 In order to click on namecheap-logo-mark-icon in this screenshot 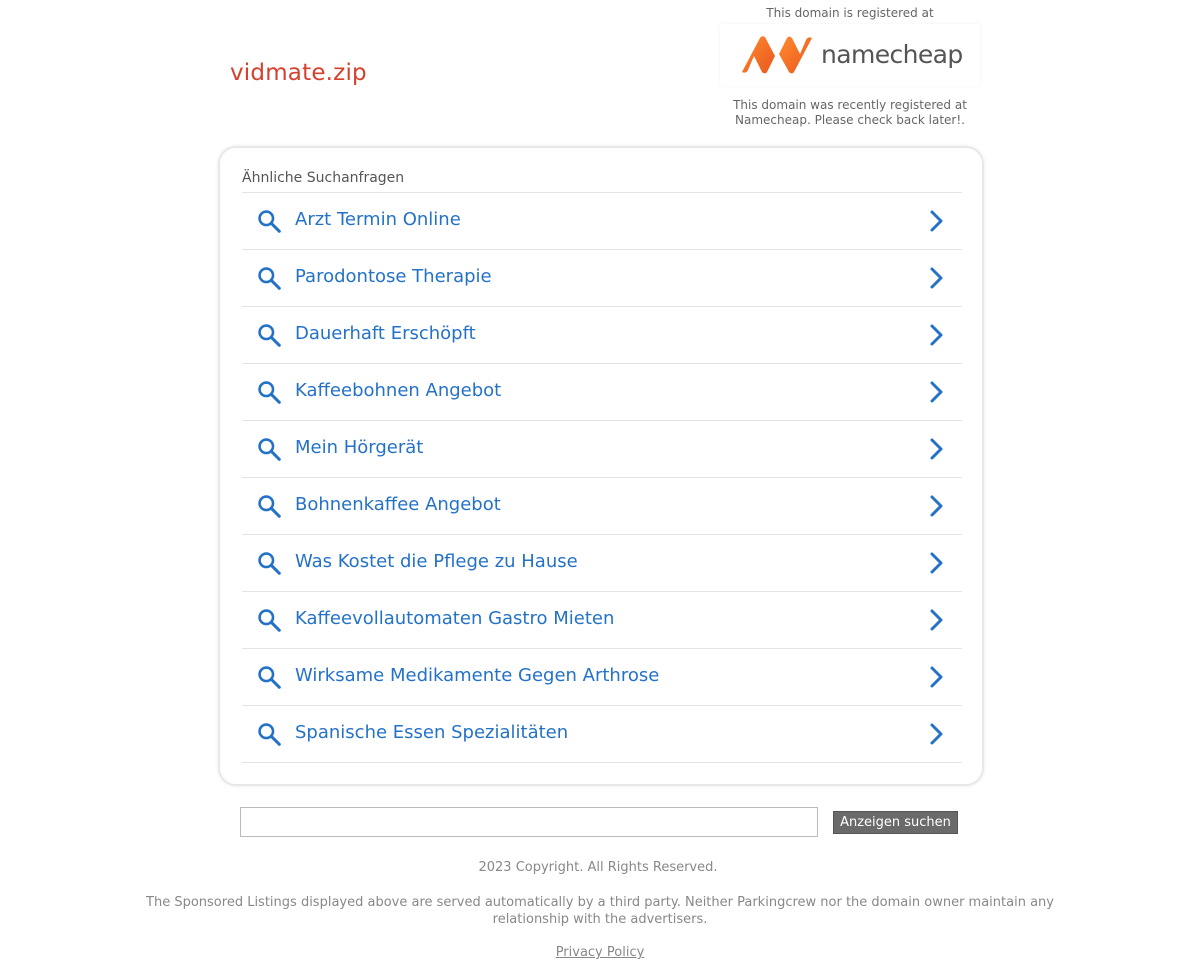, I will do `click(777, 55)`.